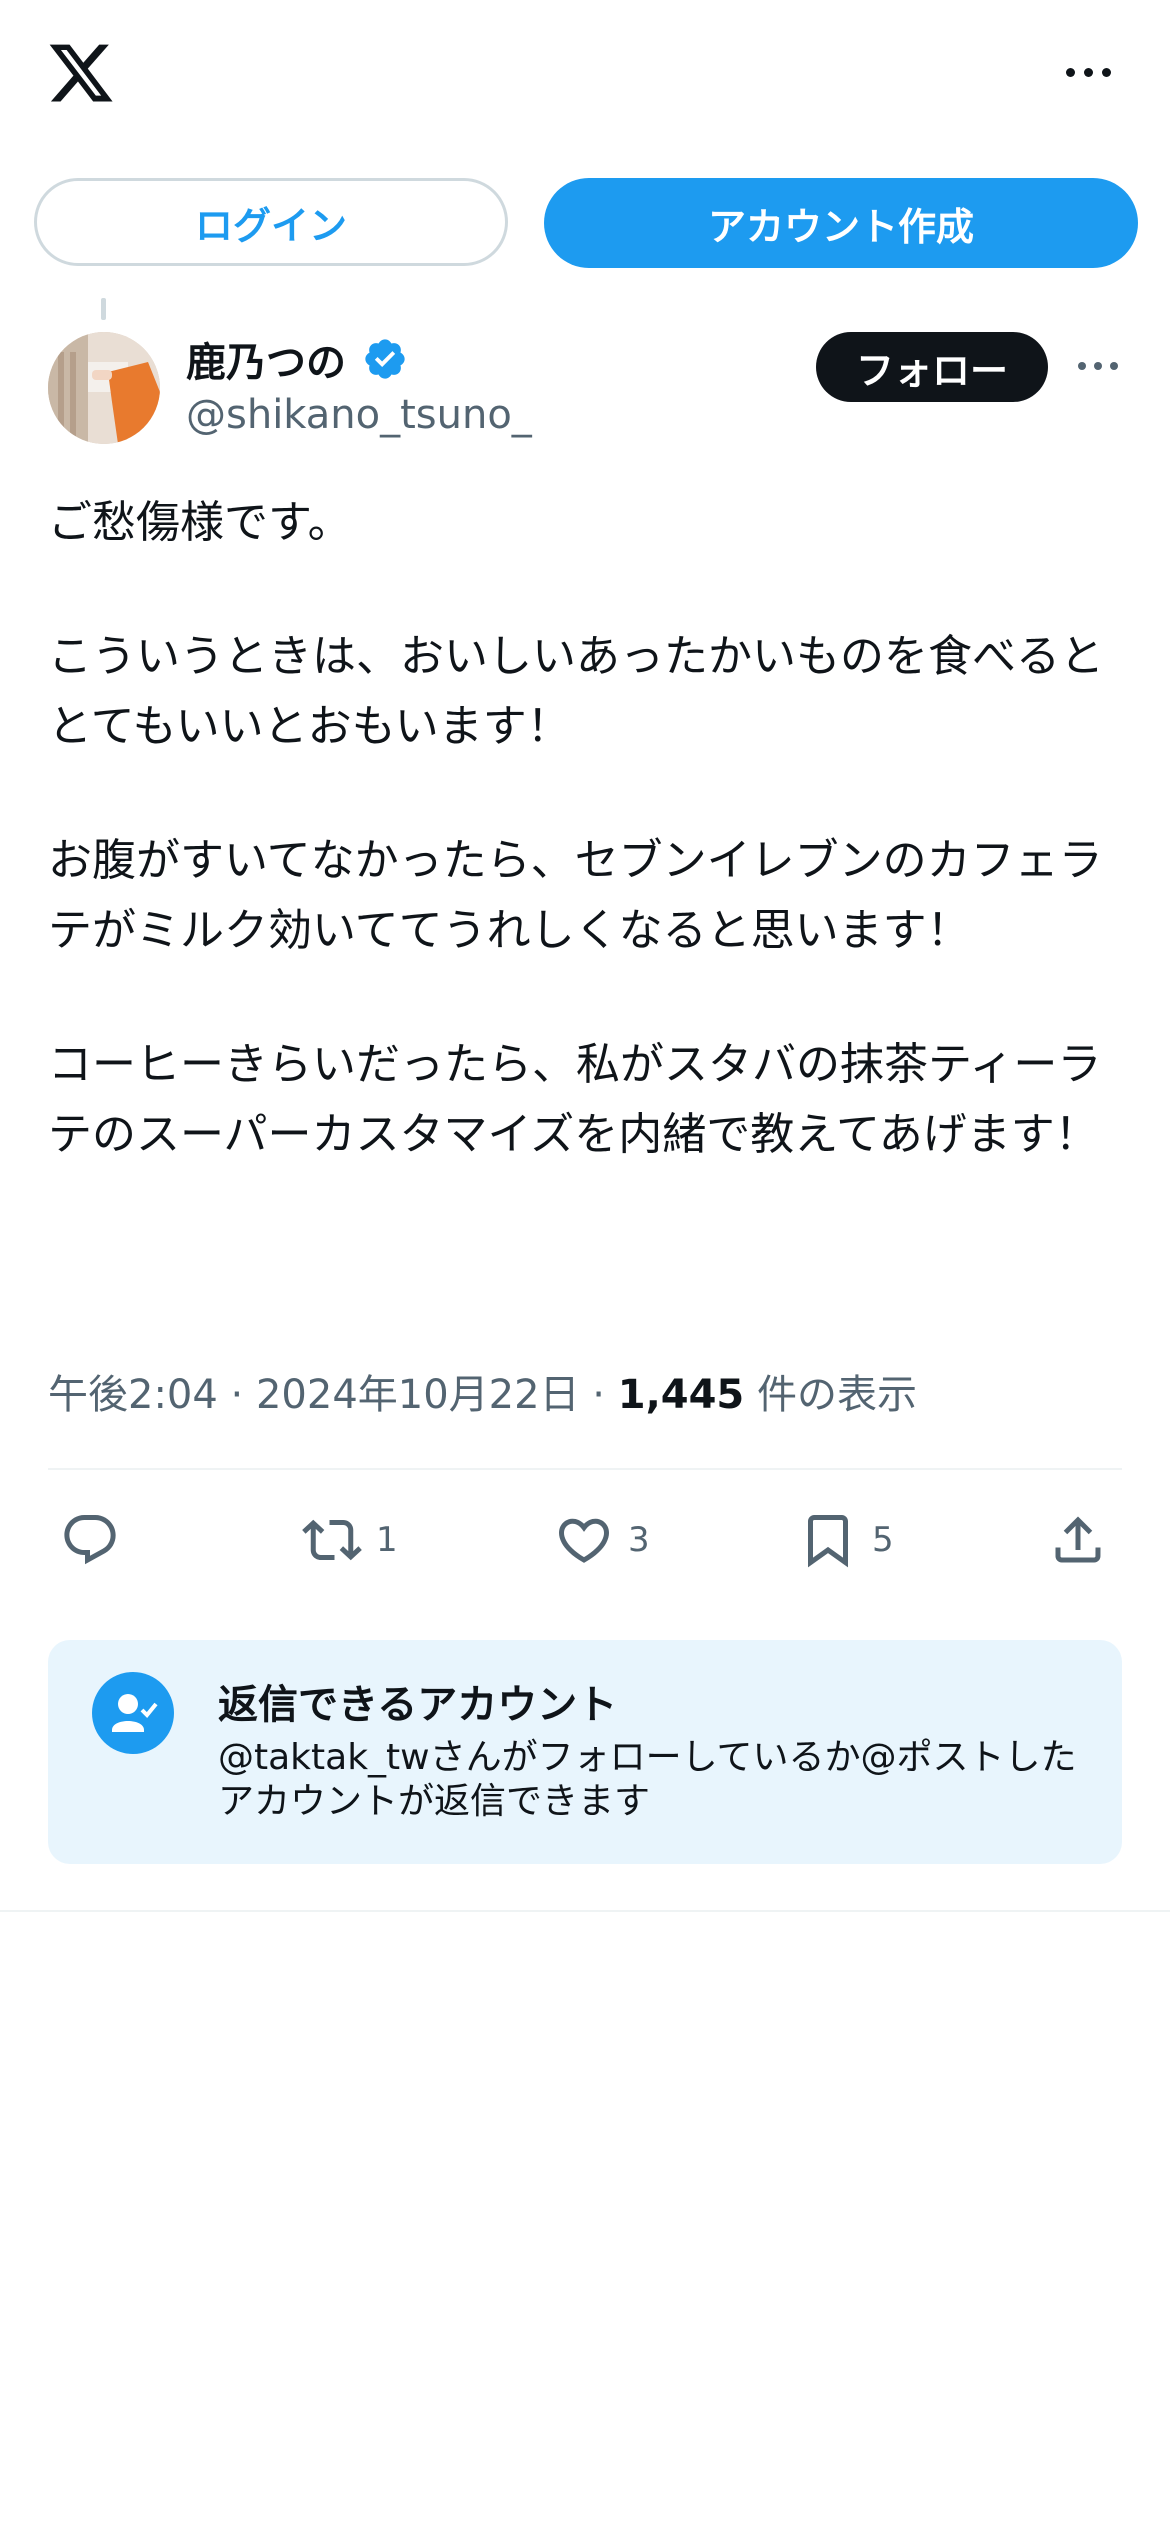 The width and height of the screenshot is (1170, 2532). I want to click on retweet-button: 1, so click(350, 1540).